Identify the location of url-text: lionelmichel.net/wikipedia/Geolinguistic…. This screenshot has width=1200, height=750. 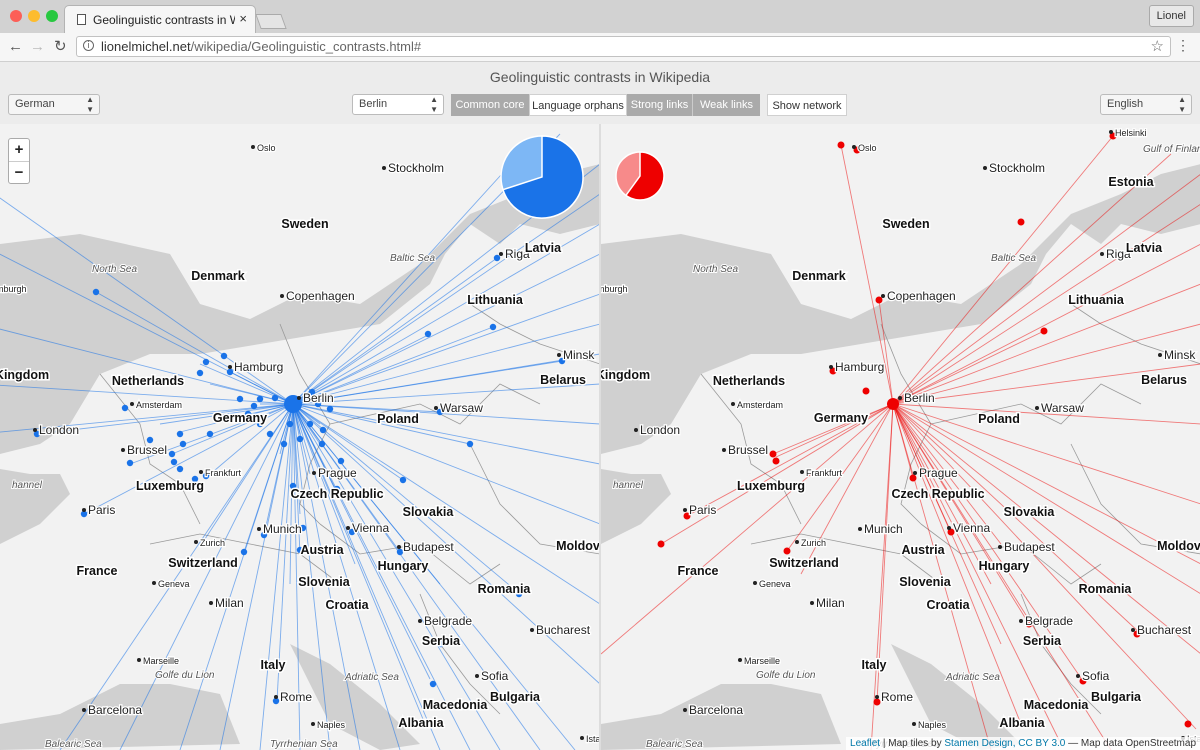
(261, 46).